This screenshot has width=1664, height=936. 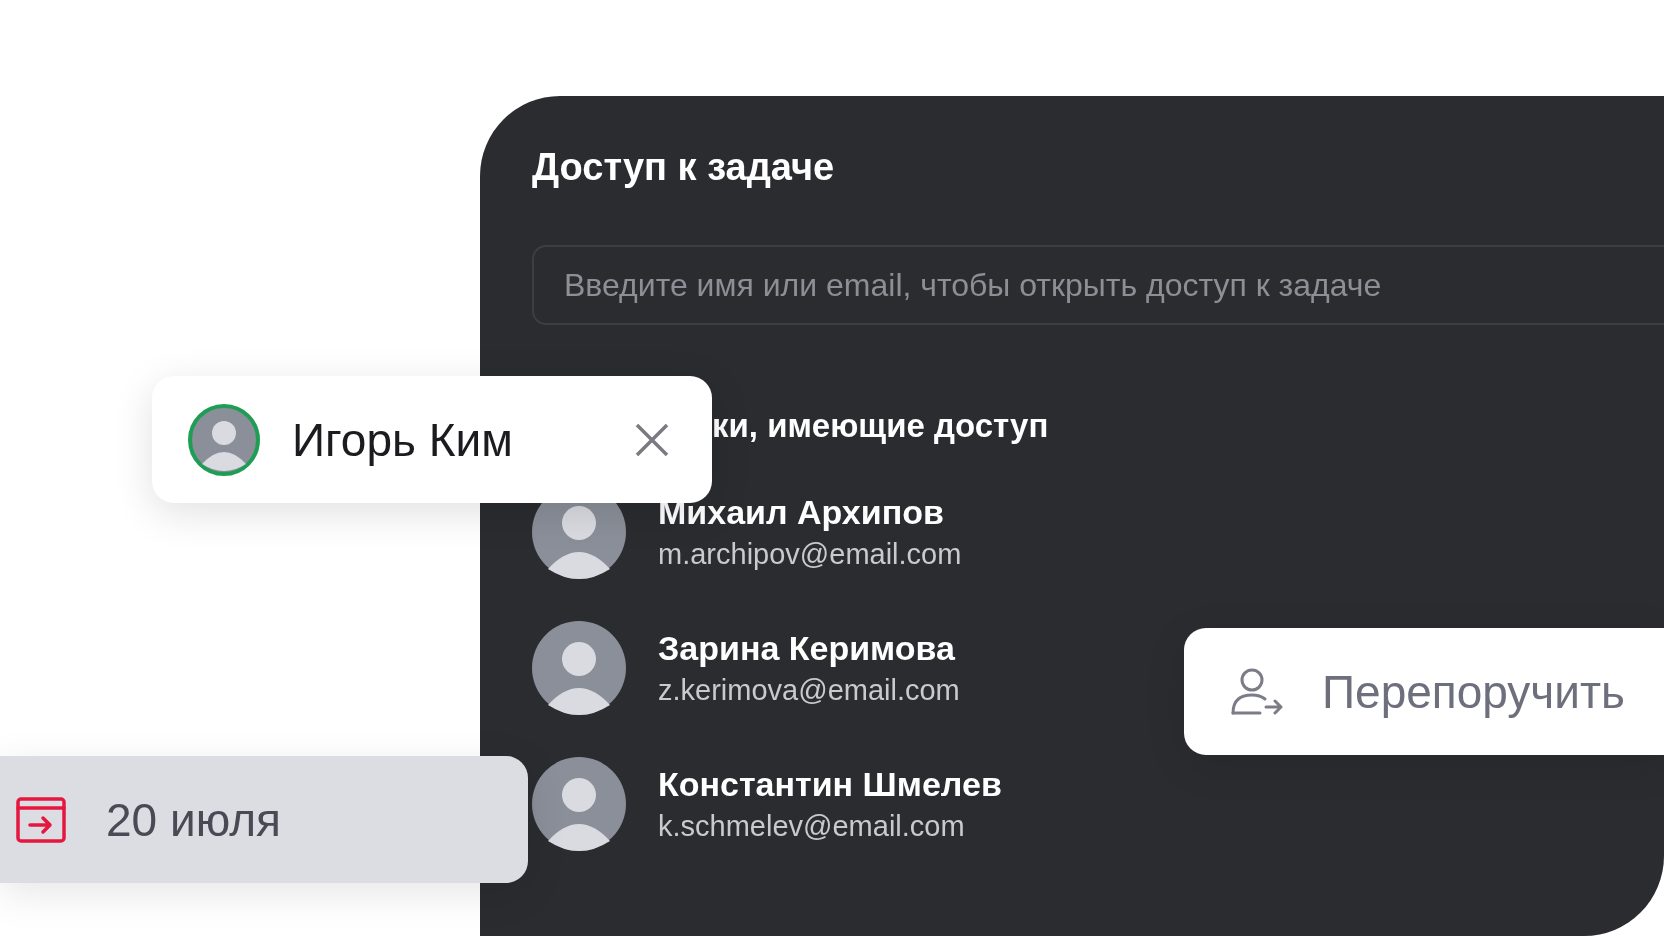 What do you see at coordinates (801, 512) in the screenshot?
I see `person-name: Михаил Архипов` at bounding box center [801, 512].